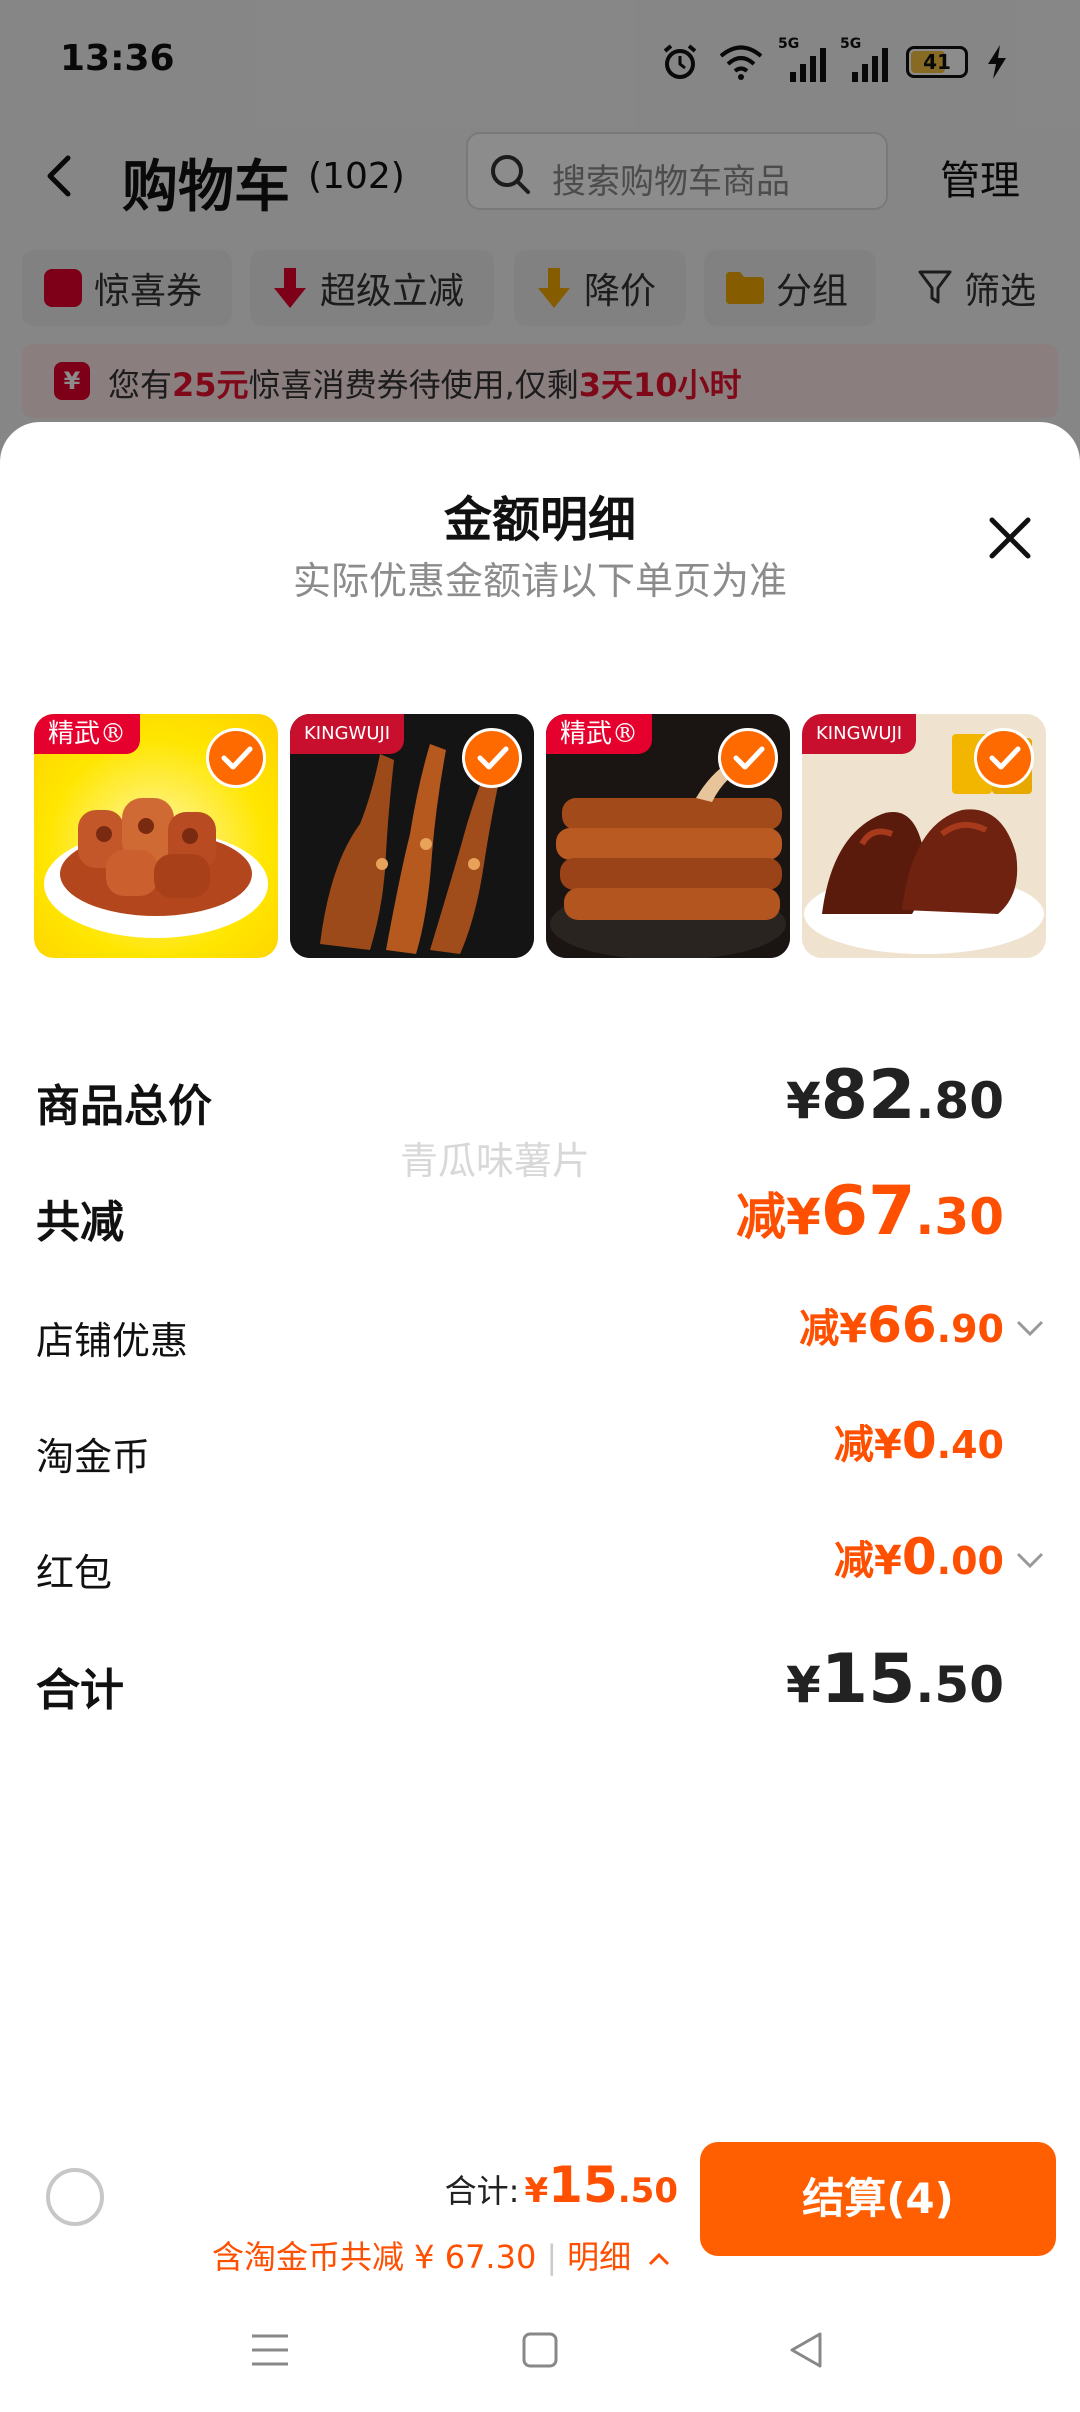 The height and width of the screenshot is (2412, 1080). What do you see at coordinates (80, 1222) in the screenshot?
I see `total-discount-label: 共减` at bounding box center [80, 1222].